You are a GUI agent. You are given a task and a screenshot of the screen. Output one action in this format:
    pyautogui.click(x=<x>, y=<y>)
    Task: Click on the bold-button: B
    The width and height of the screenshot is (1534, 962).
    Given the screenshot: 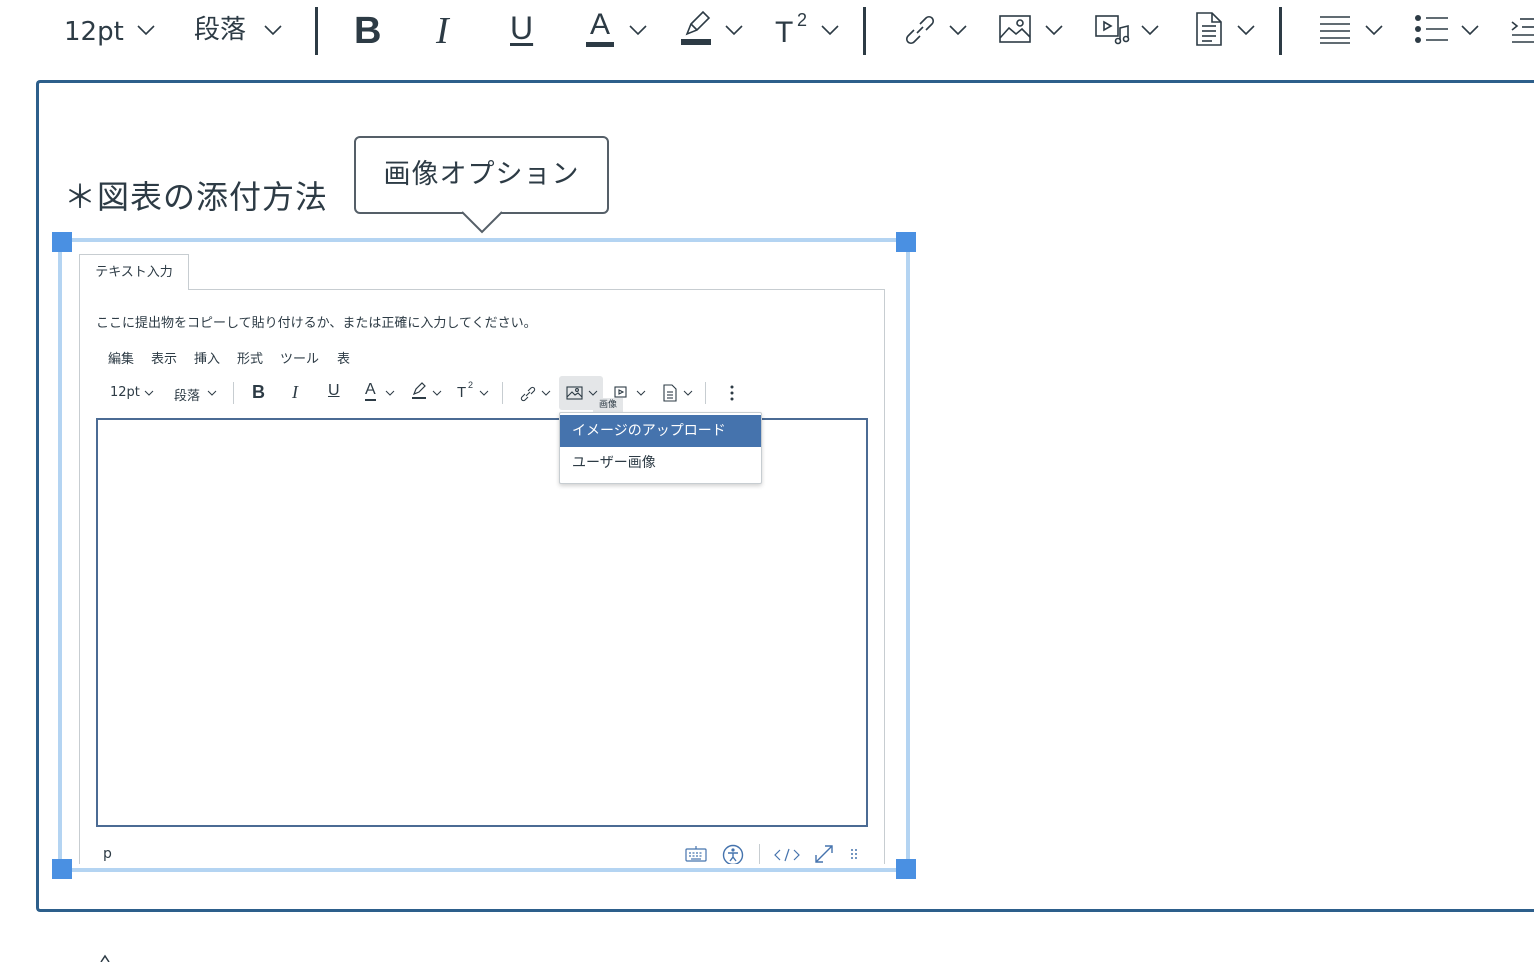 What is the action you would take?
    pyautogui.click(x=372, y=31)
    